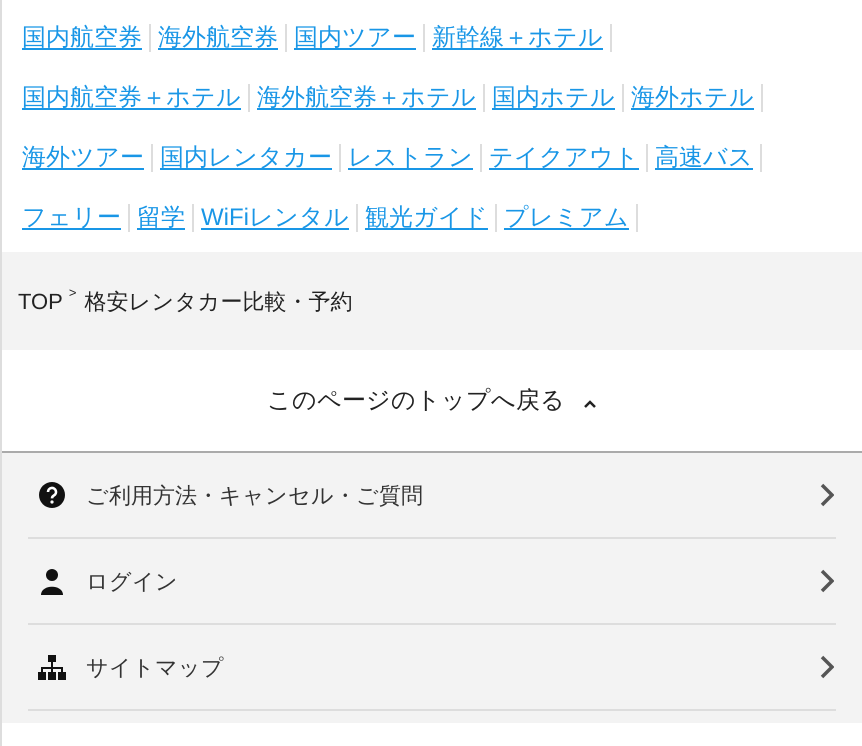 This screenshot has width=862, height=746. What do you see at coordinates (40, 301) in the screenshot?
I see `breadcrumb-link: TOP` at bounding box center [40, 301].